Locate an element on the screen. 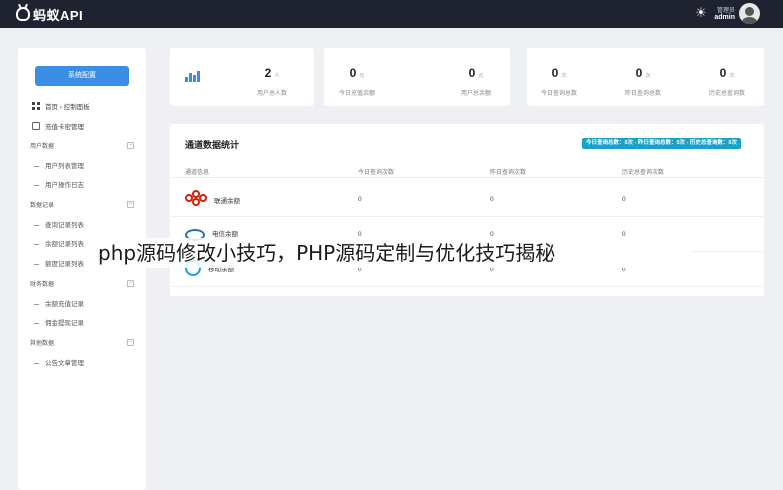 The width and height of the screenshot is (783, 490). stat-today-queries: 0次 今日查询总数 is located at coordinates (559, 80).